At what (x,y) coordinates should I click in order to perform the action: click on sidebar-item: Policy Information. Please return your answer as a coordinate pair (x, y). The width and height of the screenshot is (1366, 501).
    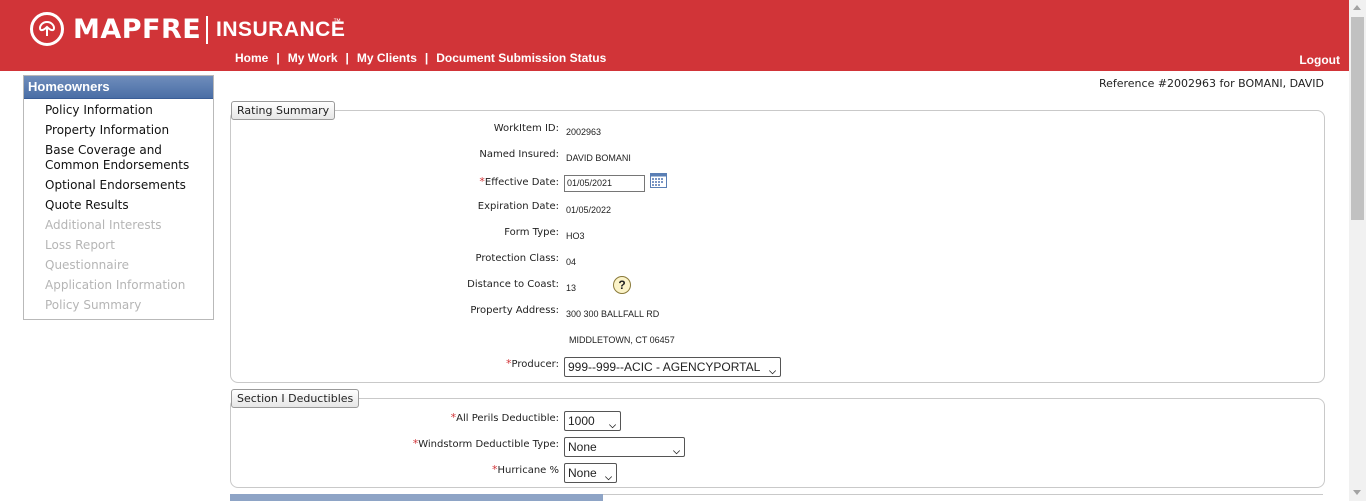
    Looking at the image, I should click on (129, 110).